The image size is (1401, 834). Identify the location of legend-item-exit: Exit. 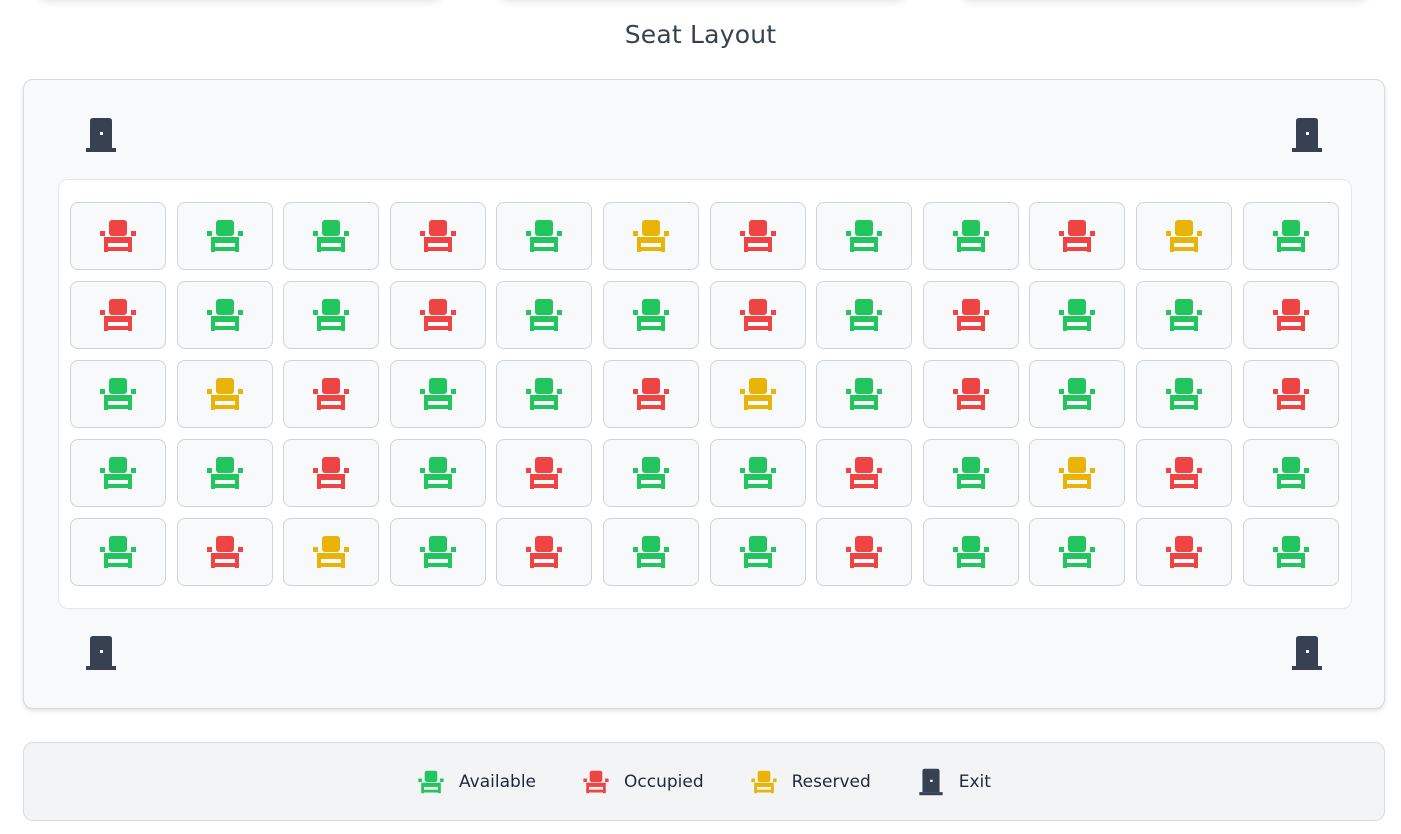
(954, 782).